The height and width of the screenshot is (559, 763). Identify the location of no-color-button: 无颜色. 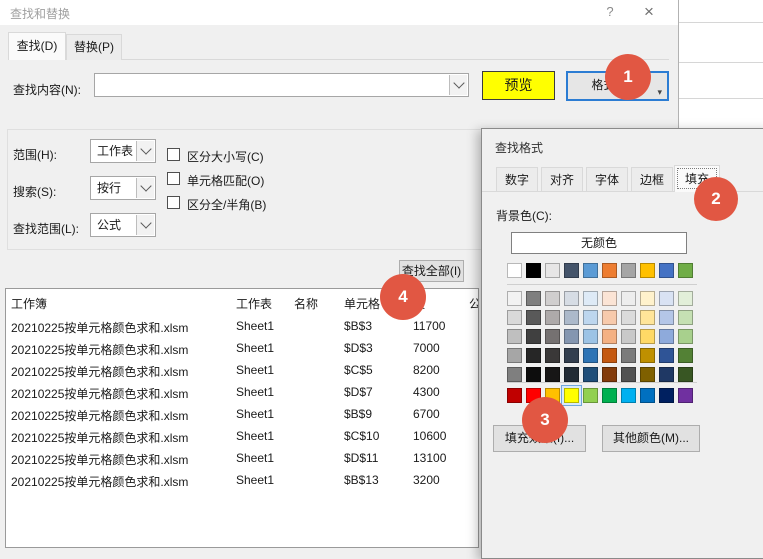
(599, 243).